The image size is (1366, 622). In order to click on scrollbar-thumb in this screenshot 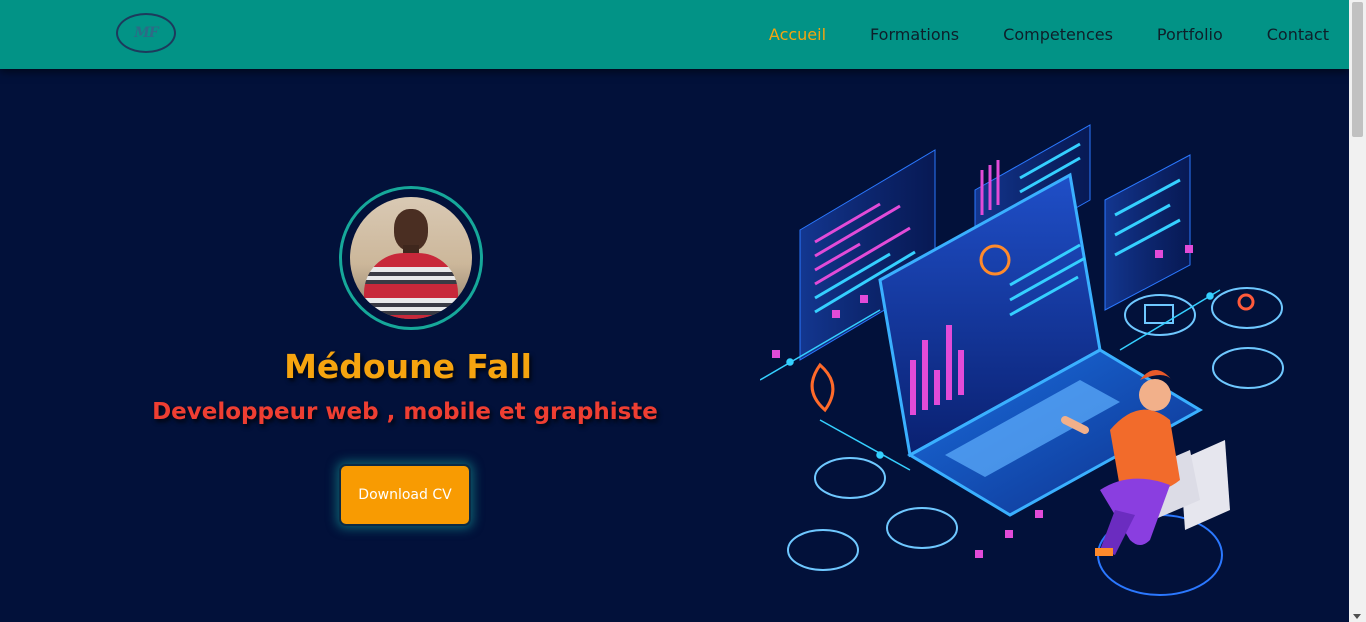, I will do `click(1357, 69)`.